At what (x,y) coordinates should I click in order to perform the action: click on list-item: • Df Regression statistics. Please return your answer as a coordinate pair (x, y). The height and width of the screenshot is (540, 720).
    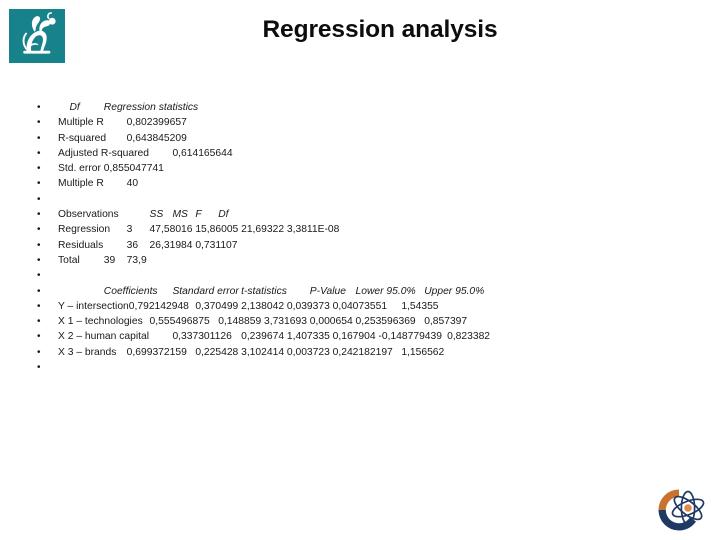
    Looking at the image, I should click on (360, 107).